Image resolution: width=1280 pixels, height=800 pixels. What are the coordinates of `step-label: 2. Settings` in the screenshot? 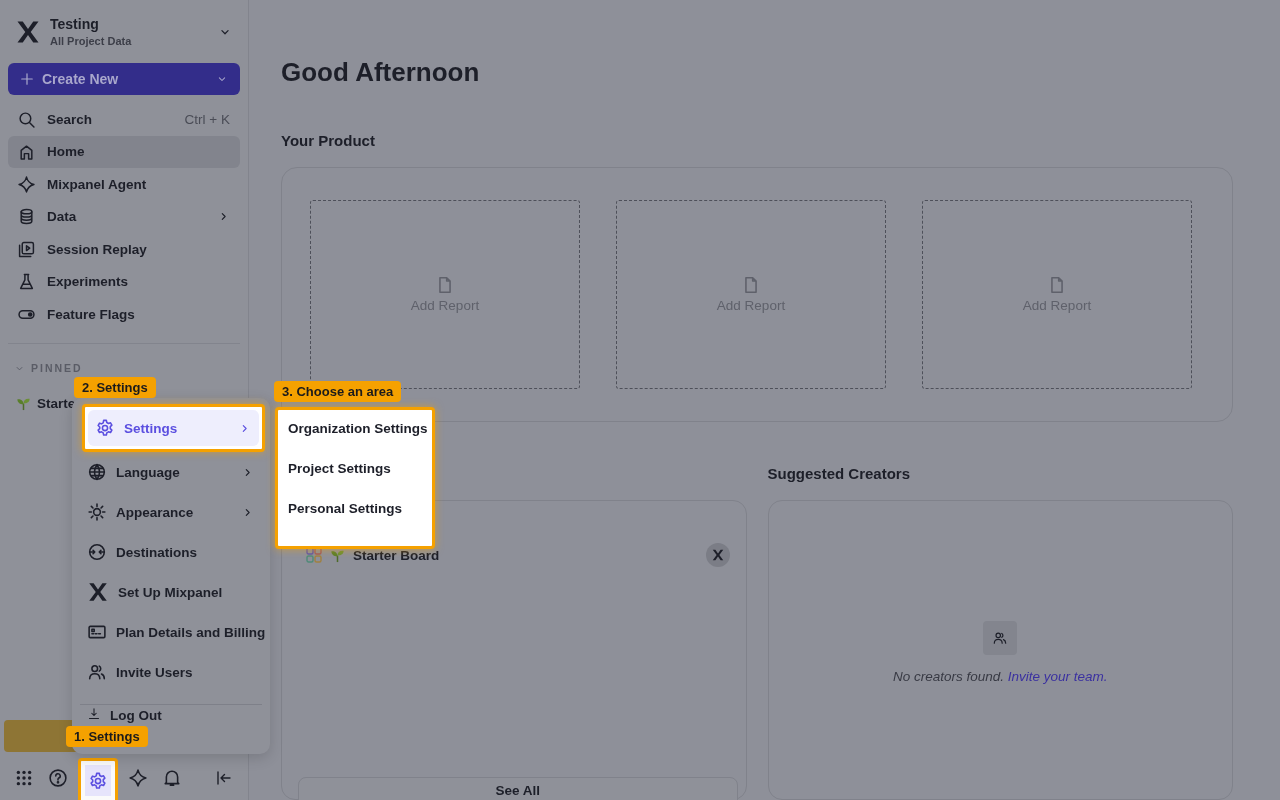 It's located at (115, 387).